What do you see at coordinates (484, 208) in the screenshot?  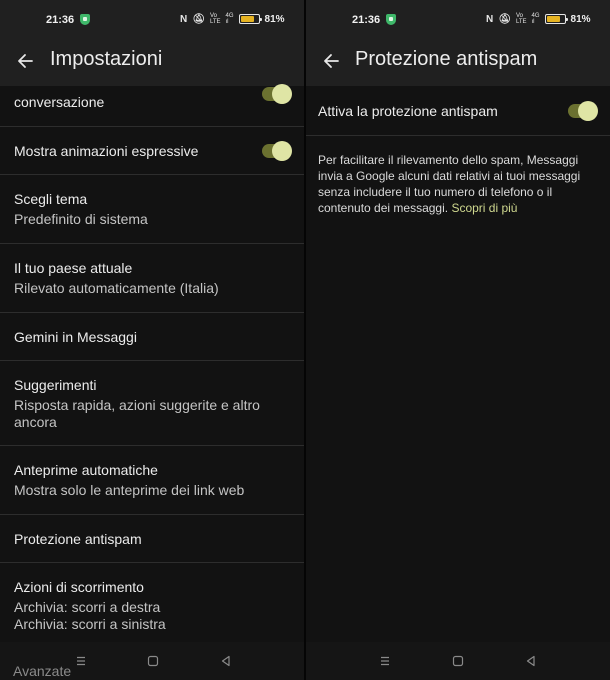 I see `learn-more-link: Scopri di più` at bounding box center [484, 208].